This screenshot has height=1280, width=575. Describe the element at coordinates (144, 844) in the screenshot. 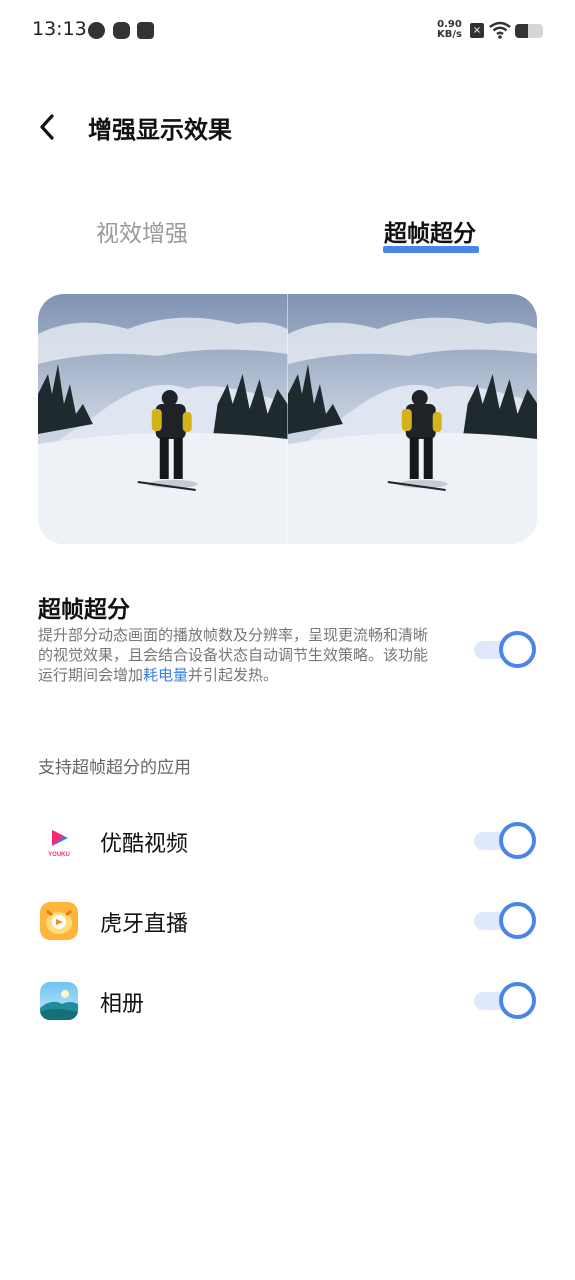

I see `app-name-youku: 优酷视频` at that location.